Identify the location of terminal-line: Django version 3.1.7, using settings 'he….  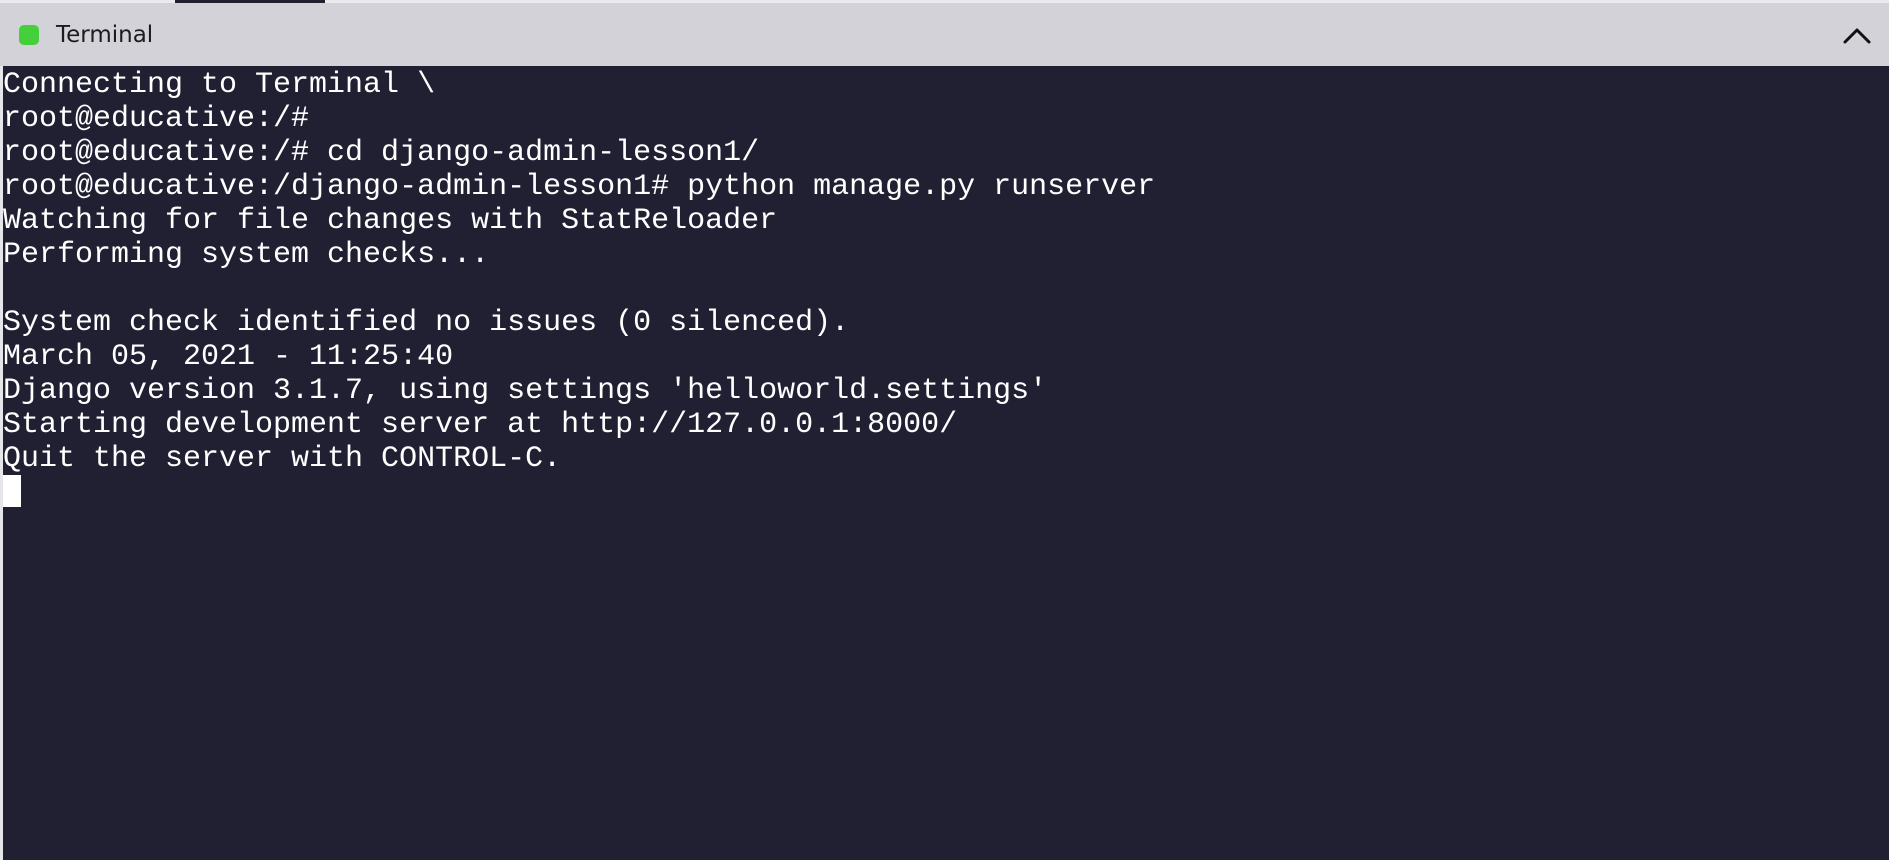
(525, 391).